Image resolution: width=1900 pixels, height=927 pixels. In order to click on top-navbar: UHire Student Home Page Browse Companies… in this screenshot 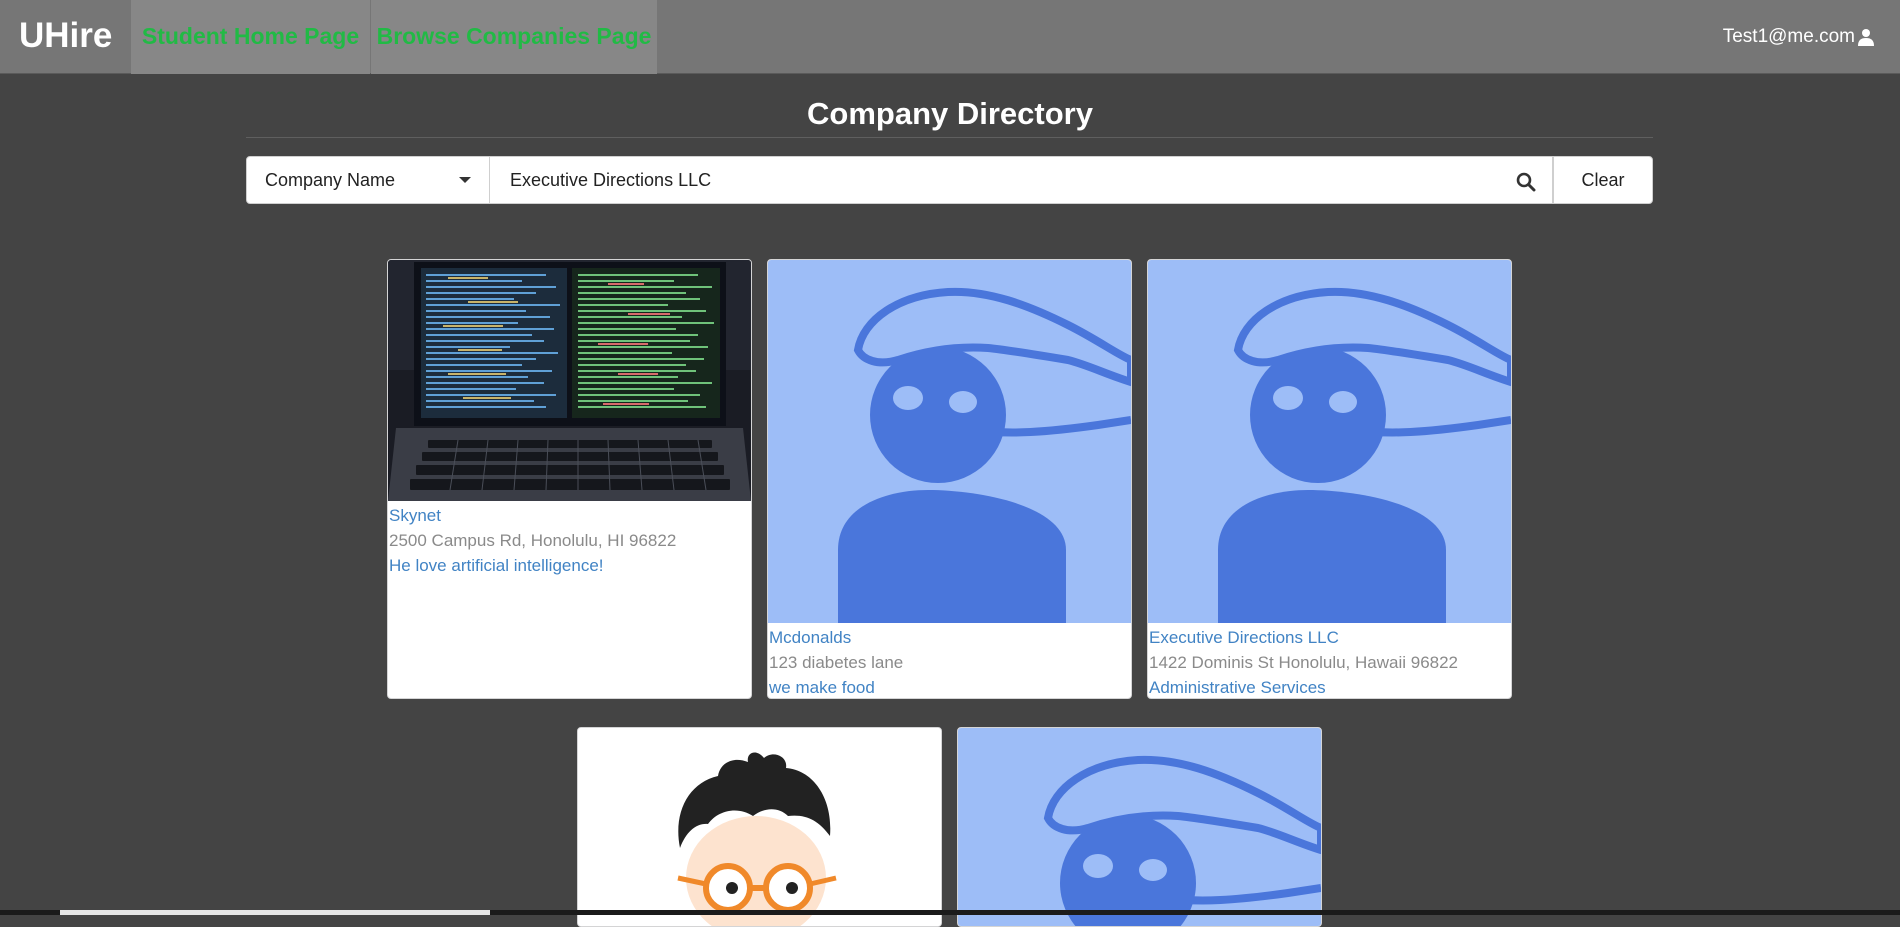, I will do `click(950, 37)`.